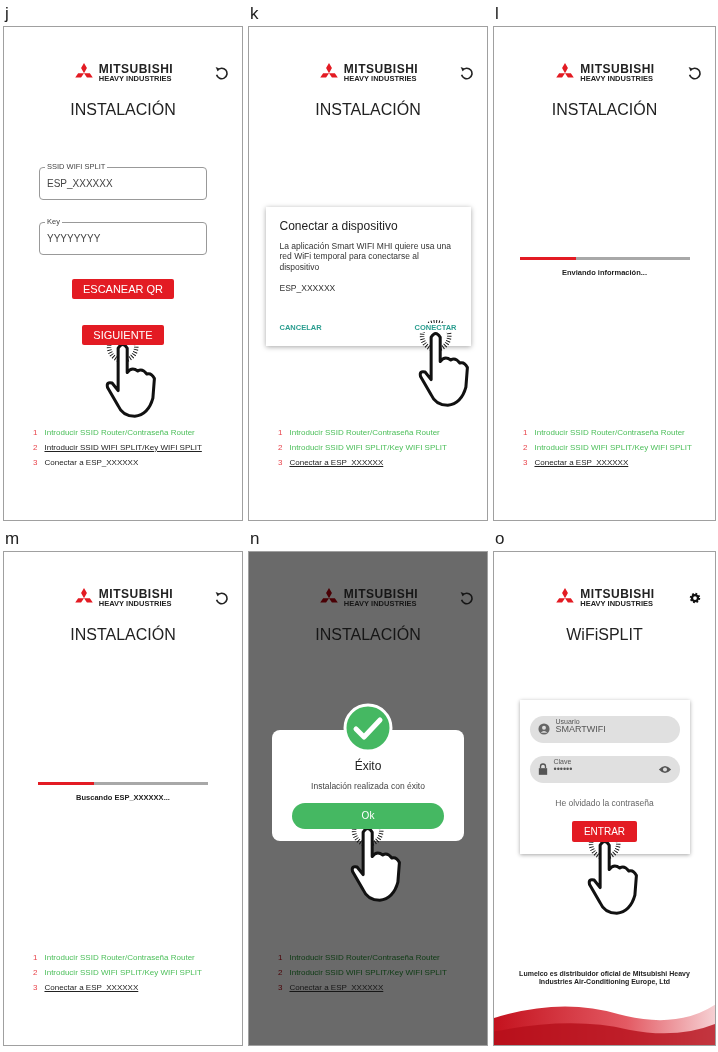  Describe the element at coordinates (123, 288) in the screenshot. I see `action-button: ESCANEAR QR` at that location.